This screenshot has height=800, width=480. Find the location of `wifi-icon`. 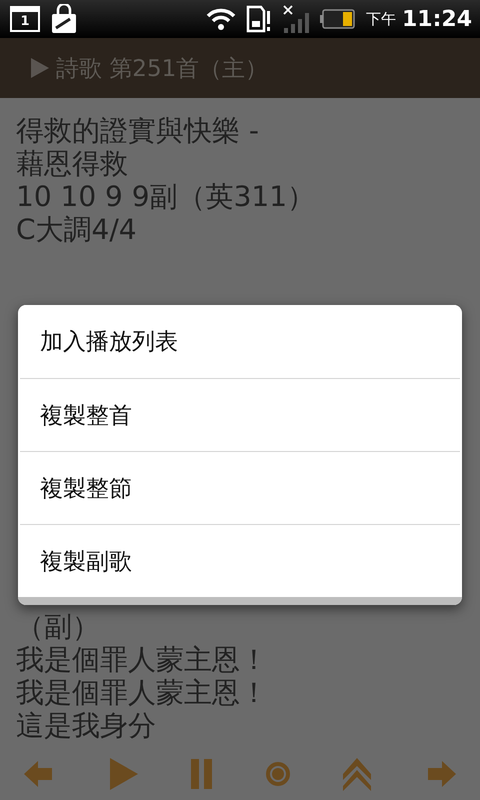

wifi-icon is located at coordinates (221, 19).